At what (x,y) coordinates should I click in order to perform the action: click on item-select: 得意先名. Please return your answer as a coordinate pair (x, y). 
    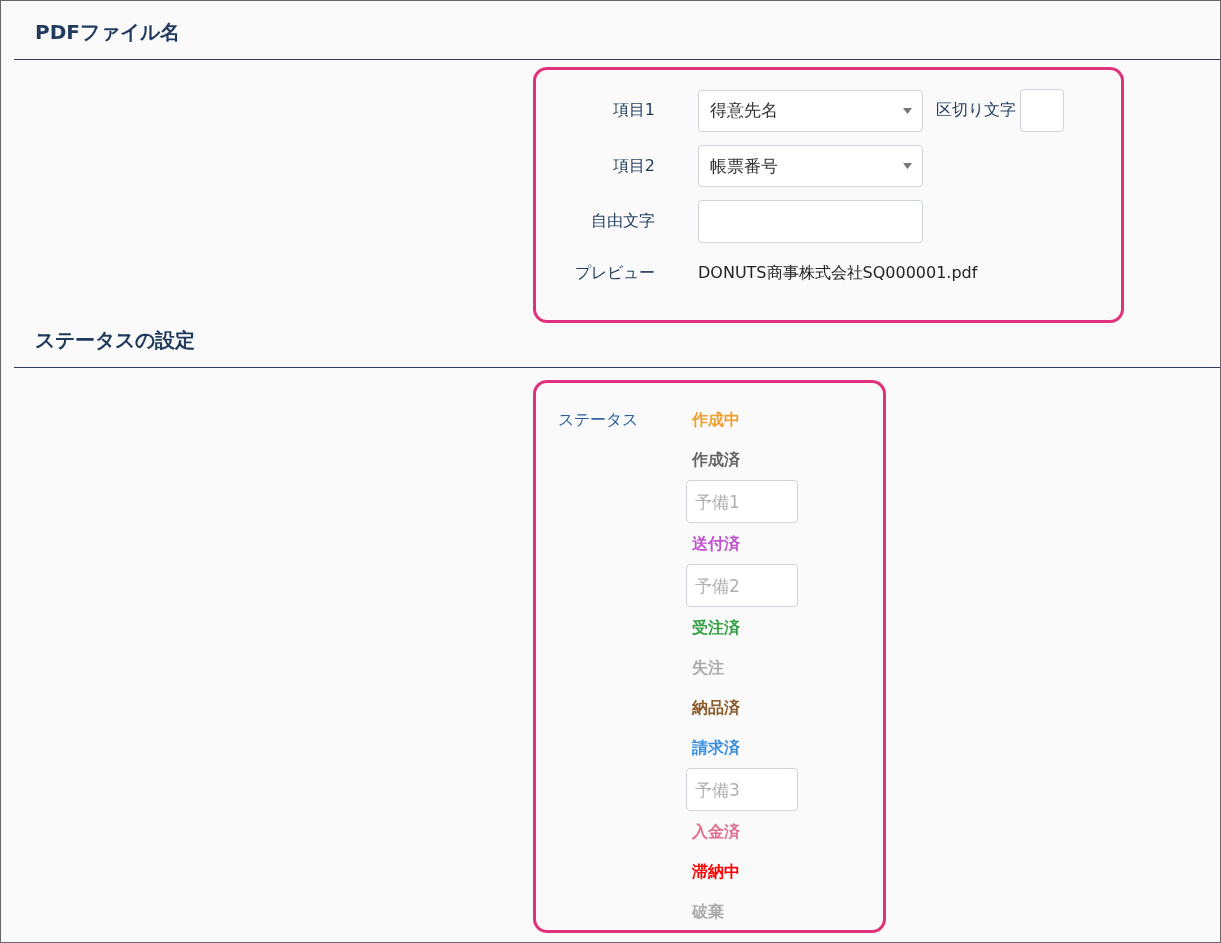
    Looking at the image, I should click on (810, 110).